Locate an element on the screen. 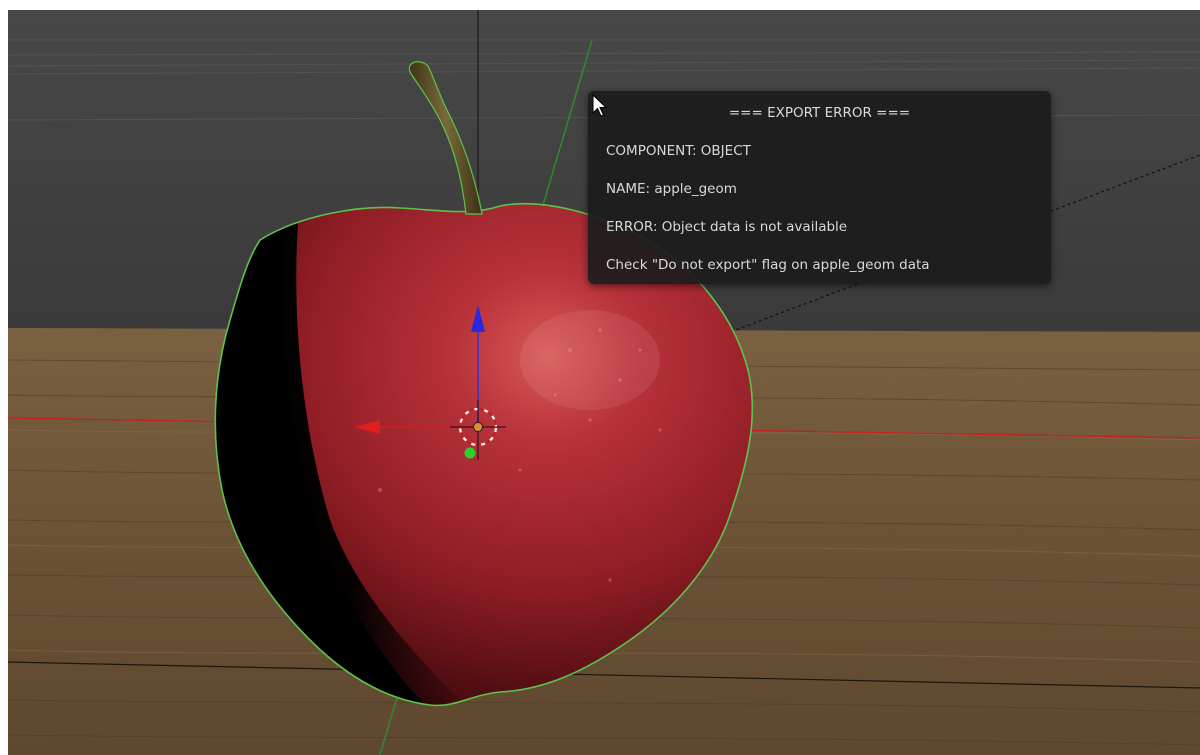 This screenshot has height=755, width=1200. export-error-title: === EXPORT ERROR === is located at coordinates (819, 113).